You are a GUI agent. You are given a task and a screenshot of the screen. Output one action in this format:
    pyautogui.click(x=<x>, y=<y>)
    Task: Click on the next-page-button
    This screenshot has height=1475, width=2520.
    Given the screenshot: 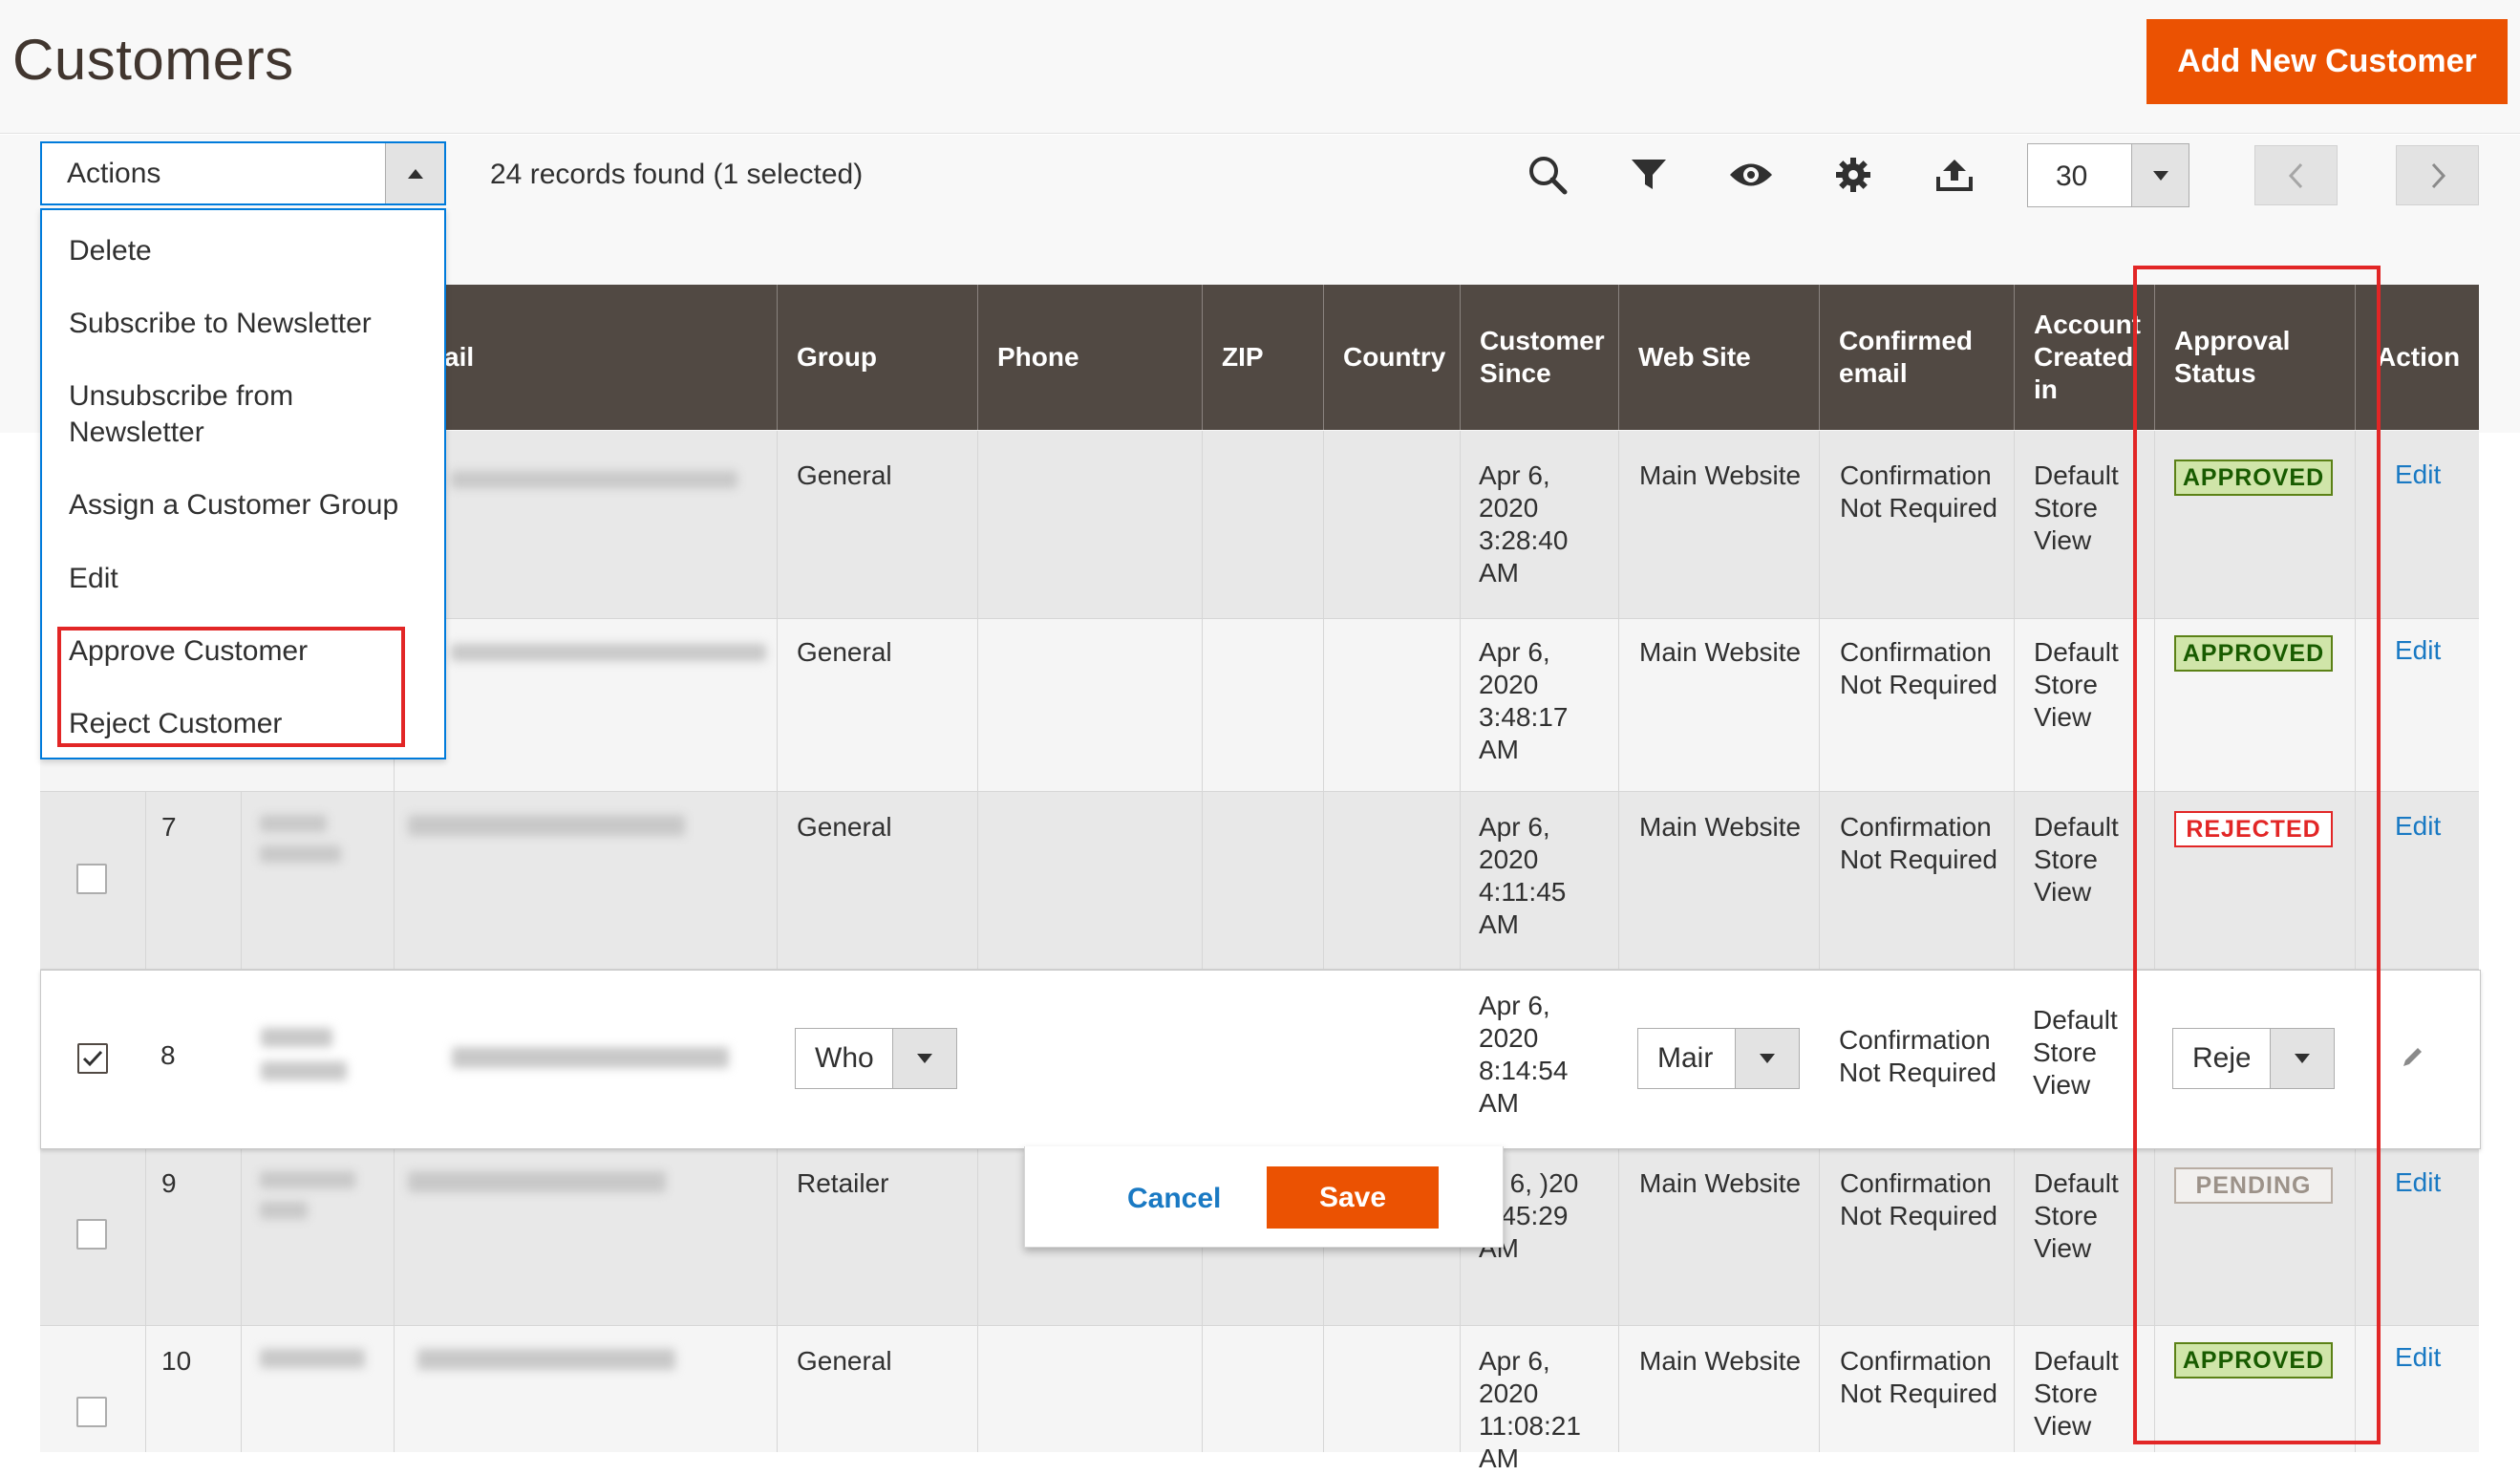 What is the action you would take?
    pyautogui.click(x=2438, y=175)
    